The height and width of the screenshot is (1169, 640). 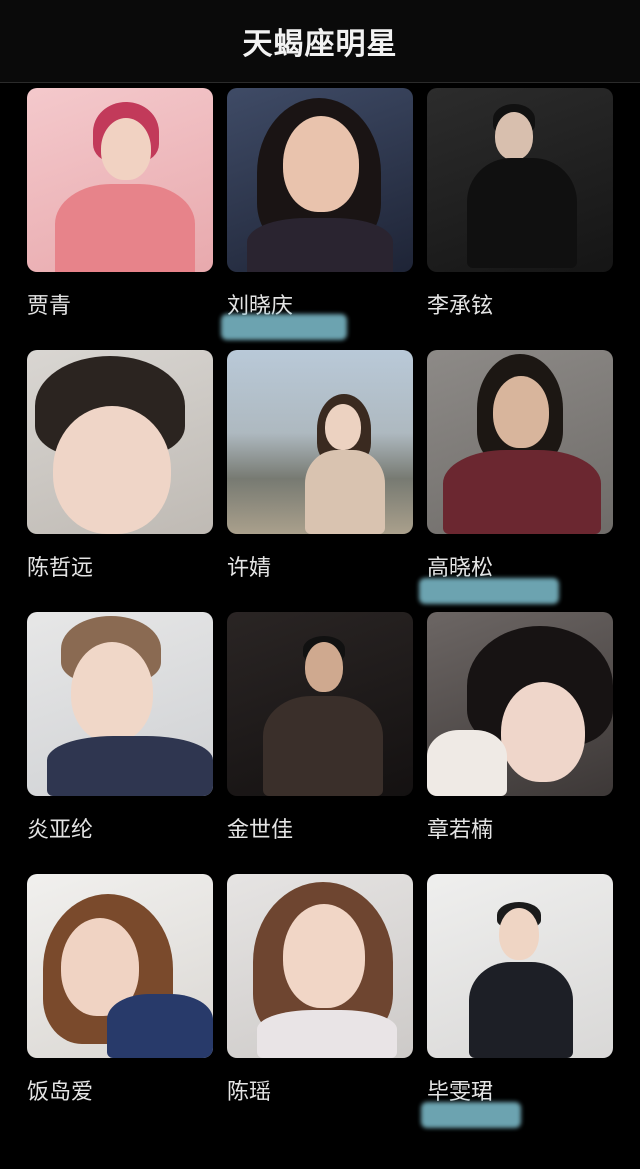 I want to click on celebrity-card: 陈瑶, so click(x=322, y=989).